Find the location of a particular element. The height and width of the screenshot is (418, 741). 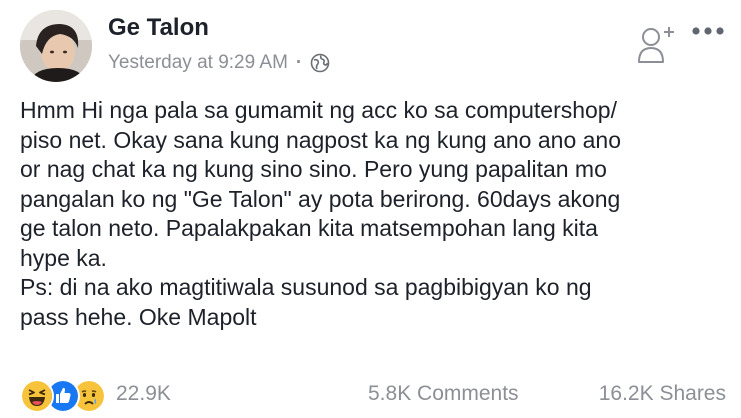

add-friend-icon is located at coordinates (656, 45).